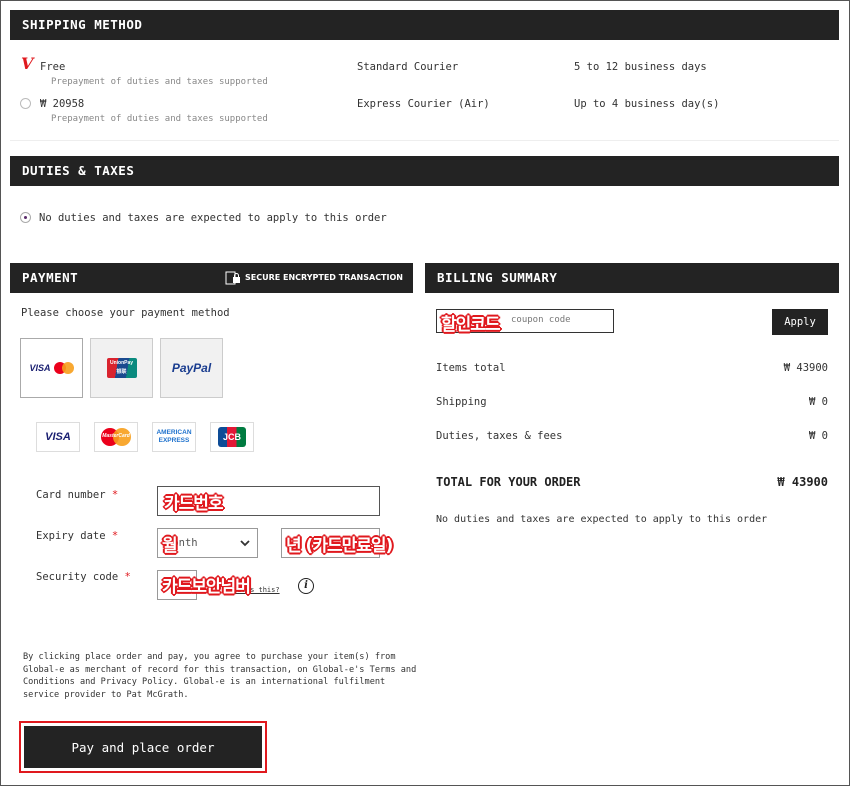 This screenshot has width=850, height=786. Describe the element at coordinates (25, 103) in the screenshot. I see `shipping-express-radio` at that location.